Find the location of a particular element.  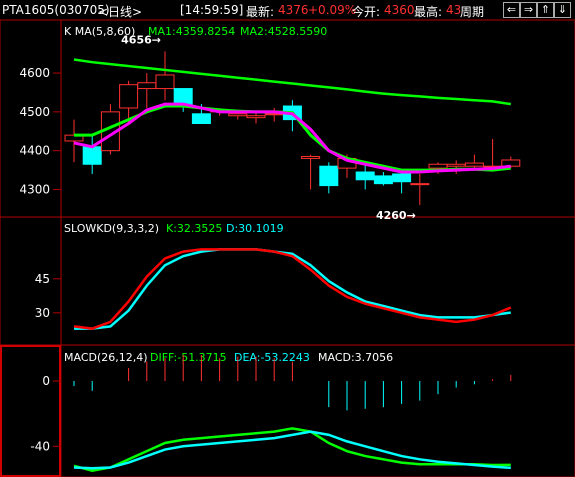

ma1-line is located at coordinates (292, 138).